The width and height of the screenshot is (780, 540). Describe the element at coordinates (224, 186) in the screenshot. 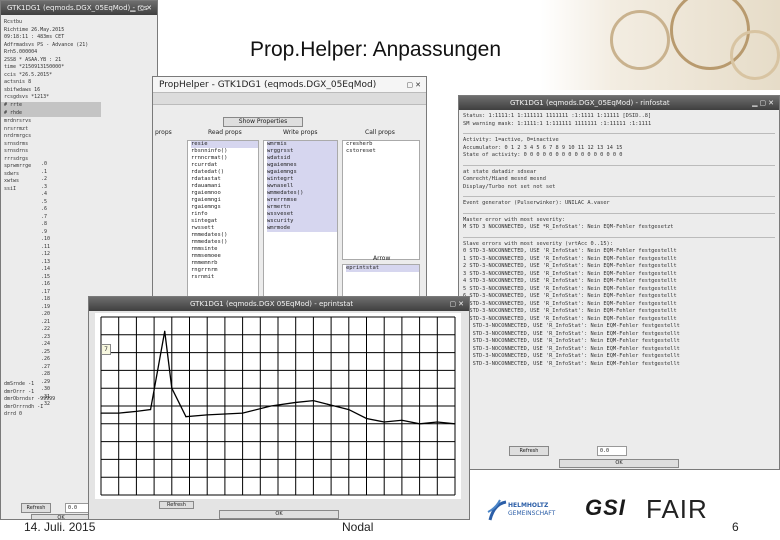

I see `read-prop-item: rdauamani` at that location.